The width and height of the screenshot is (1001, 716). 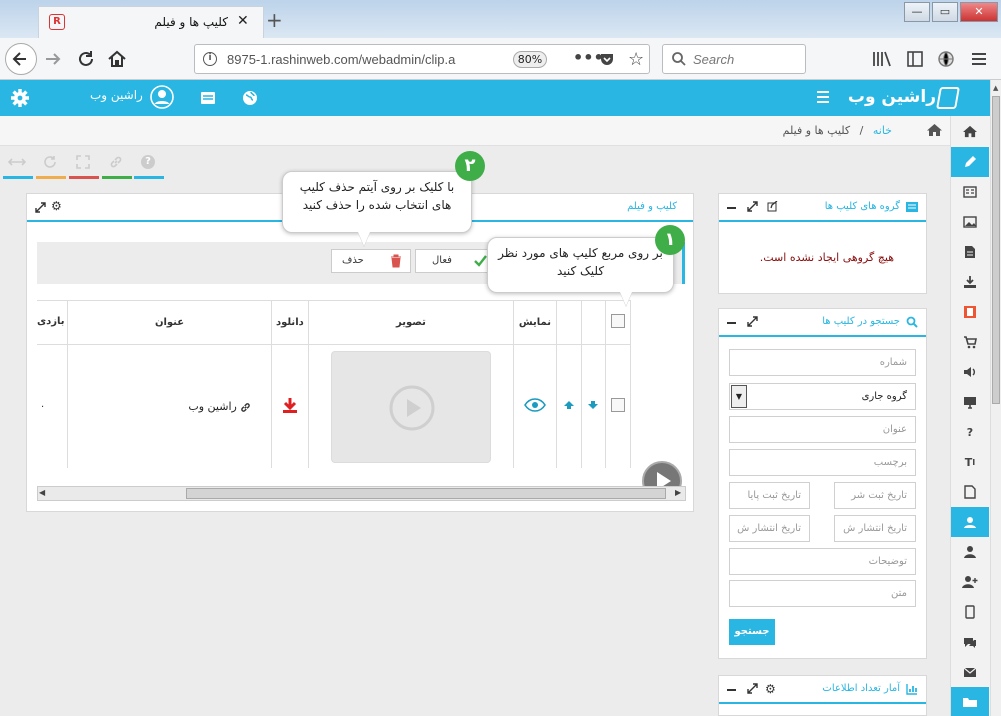 What do you see at coordinates (569, 405) in the screenshot?
I see `arrow-up-icon` at bounding box center [569, 405].